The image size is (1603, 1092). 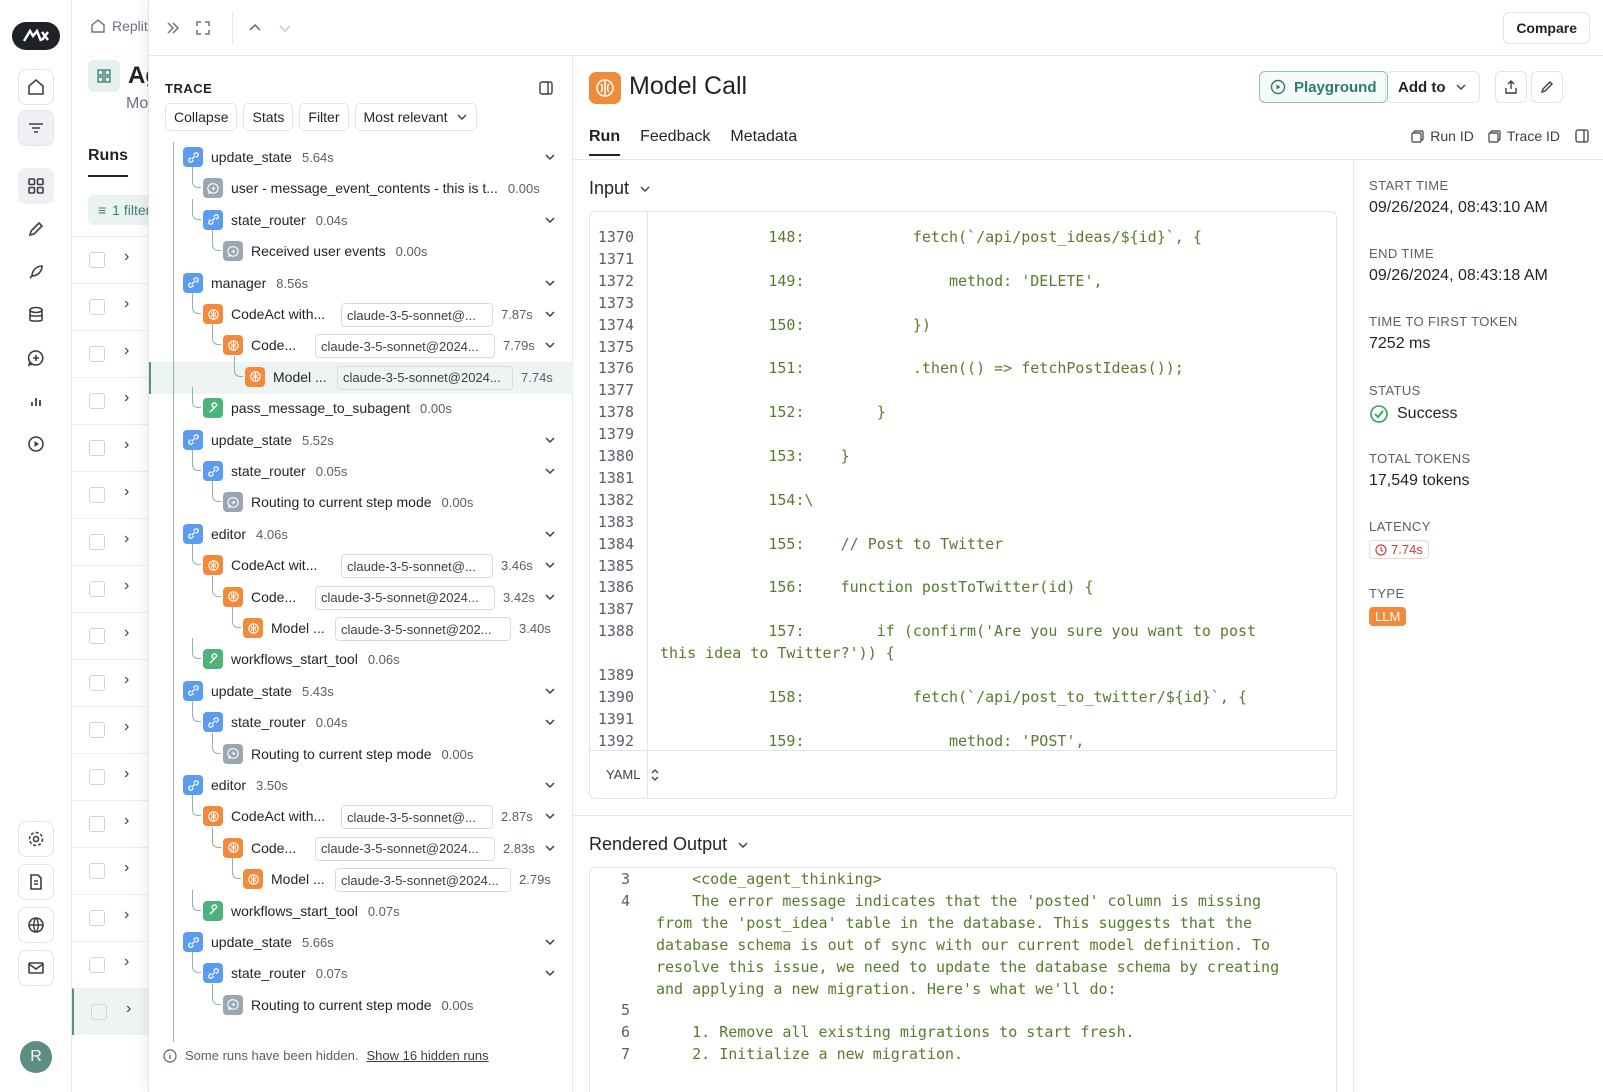 What do you see at coordinates (36, 444) in the screenshot?
I see `play-circle-icon` at bounding box center [36, 444].